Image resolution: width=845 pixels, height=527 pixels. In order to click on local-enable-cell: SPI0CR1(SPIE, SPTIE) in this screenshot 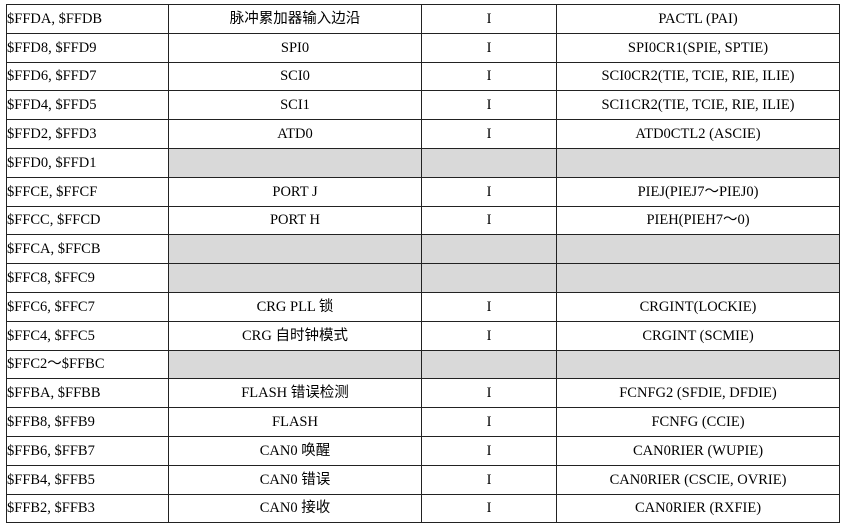, I will do `click(698, 47)`.